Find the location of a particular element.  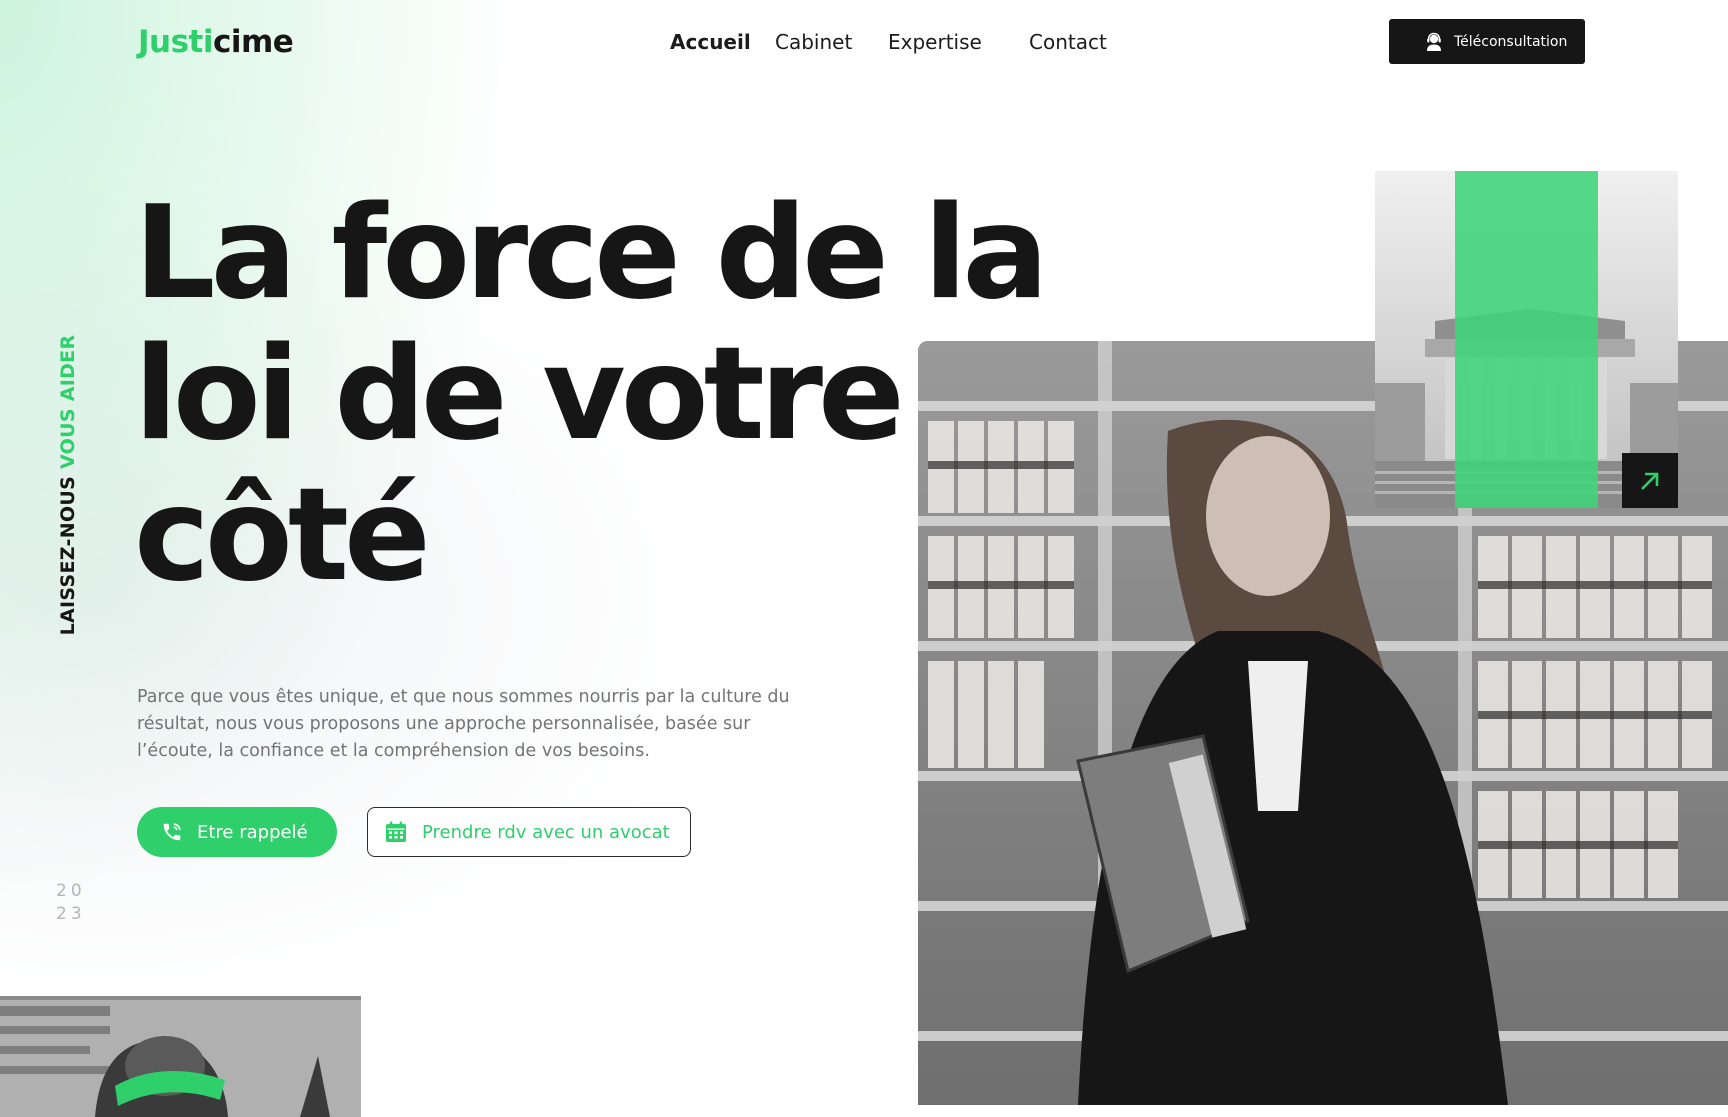

statue-photo is located at coordinates (180, 1056).